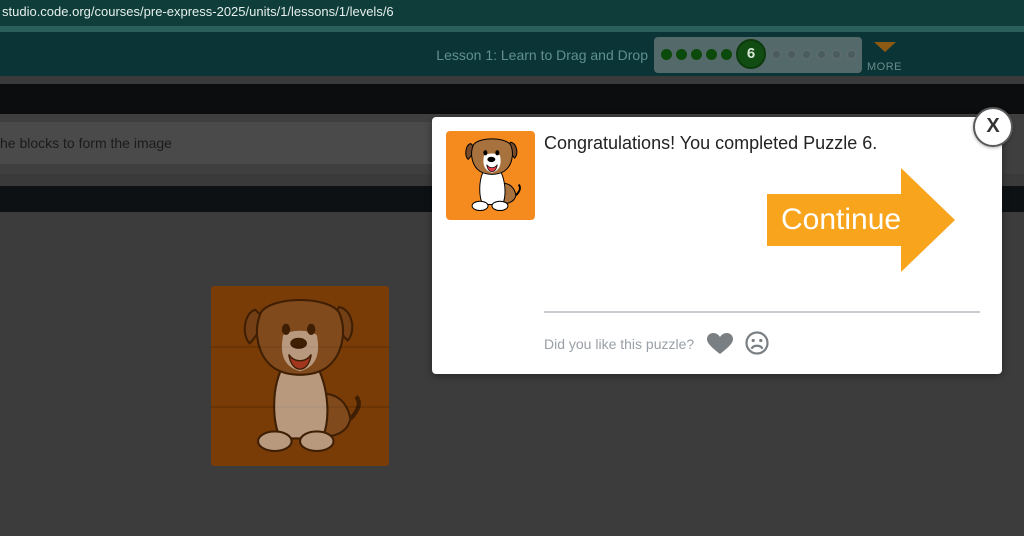  I want to click on puzzle-thumbnail, so click(490, 175).